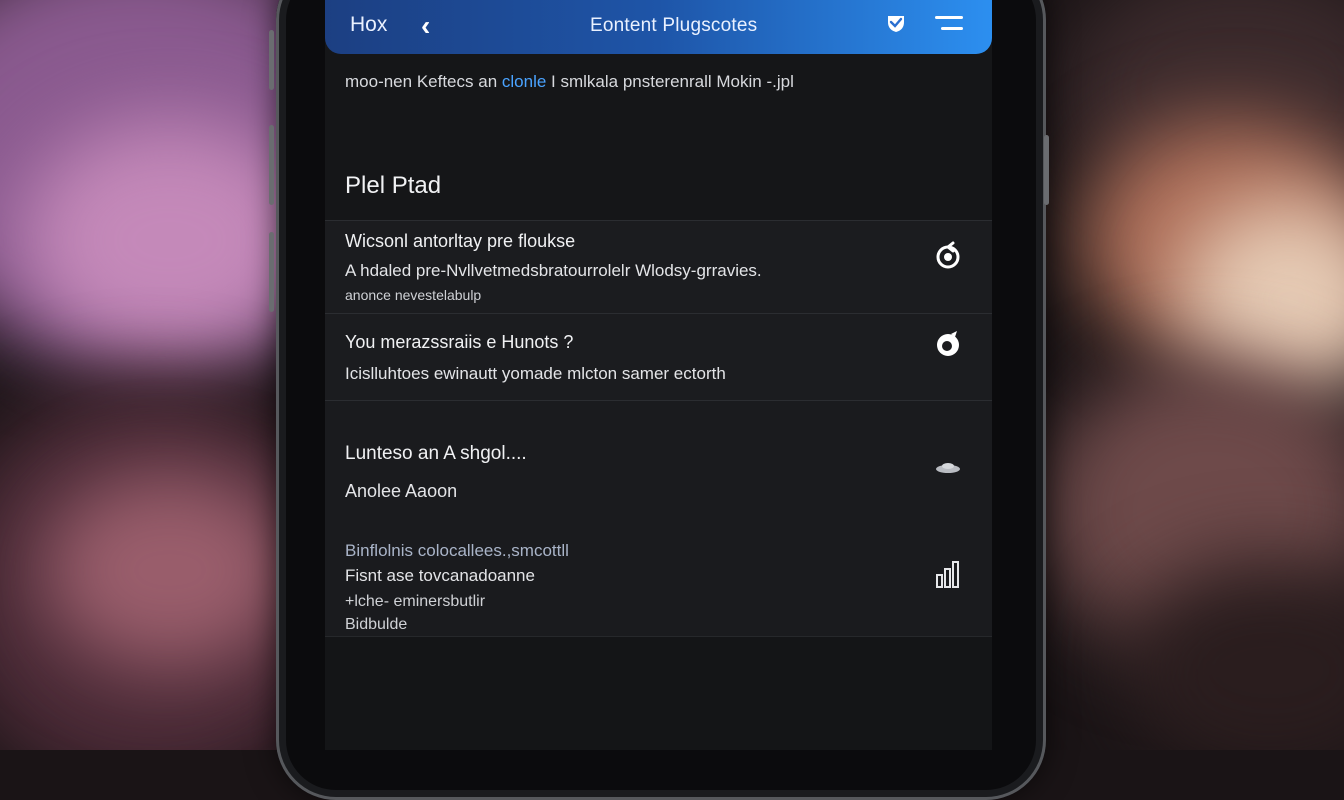 Image resolution: width=1344 pixels, height=800 pixels. Describe the element at coordinates (948, 468) in the screenshot. I see `cloud-icon` at that location.